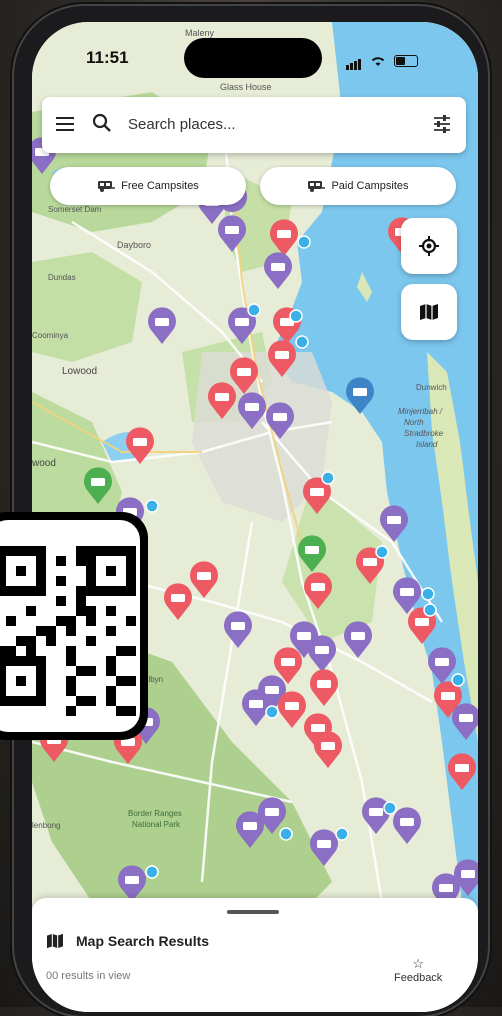 The width and height of the screenshot is (502, 1016). I want to click on svg-text: Border Ranges, so click(155, 813).